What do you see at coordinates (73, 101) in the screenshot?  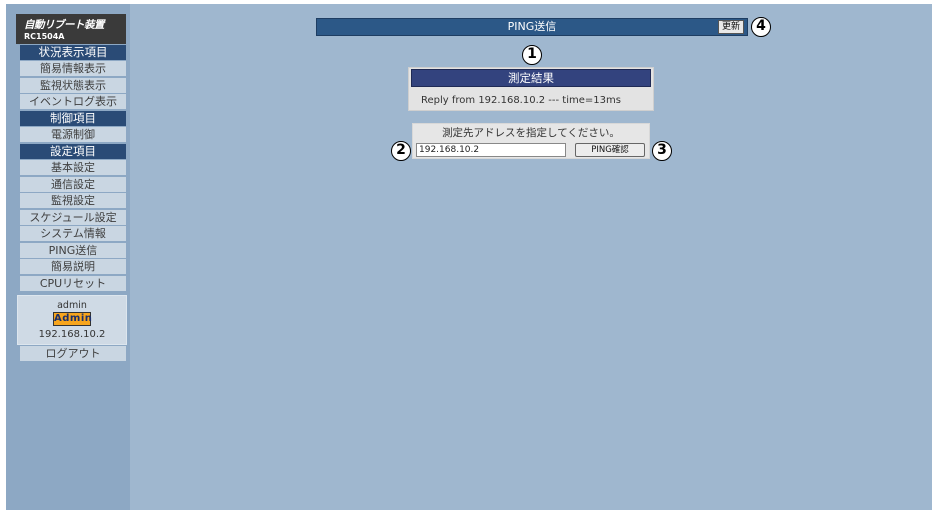 I see `menu-item-event-log: イベントログ表示` at bounding box center [73, 101].